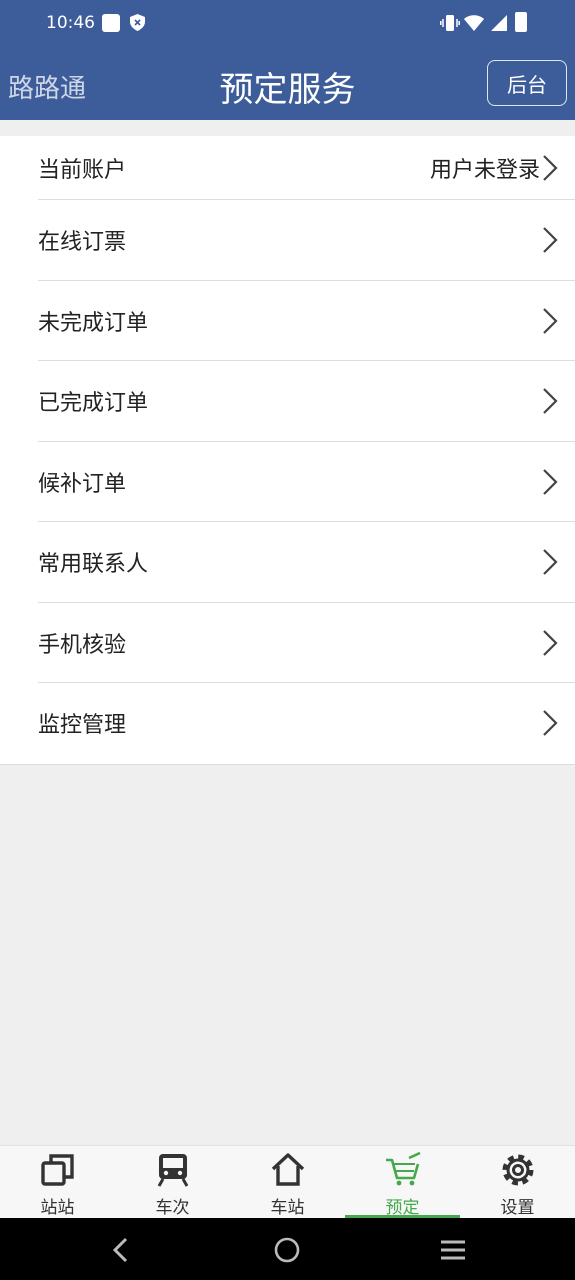 This screenshot has height=1280, width=575. What do you see at coordinates (57, 1208) in the screenshot?
I see `tab-label: 站站` at bounding box center [57, 1208].